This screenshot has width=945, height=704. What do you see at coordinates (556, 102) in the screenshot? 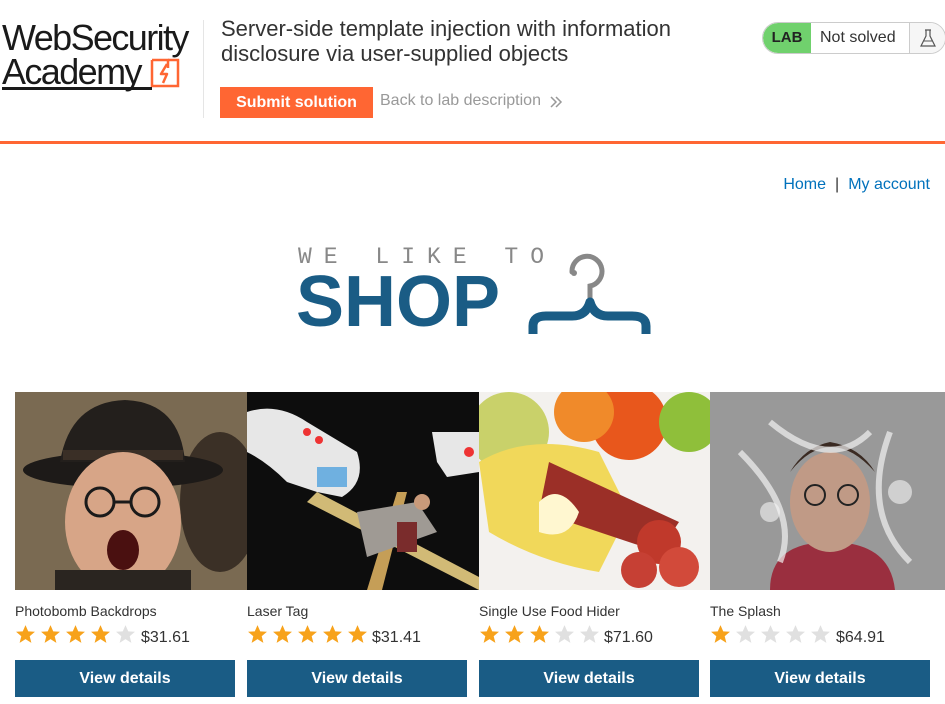
I see `double-chevron-right-icon` at bounding box center [556, 102].